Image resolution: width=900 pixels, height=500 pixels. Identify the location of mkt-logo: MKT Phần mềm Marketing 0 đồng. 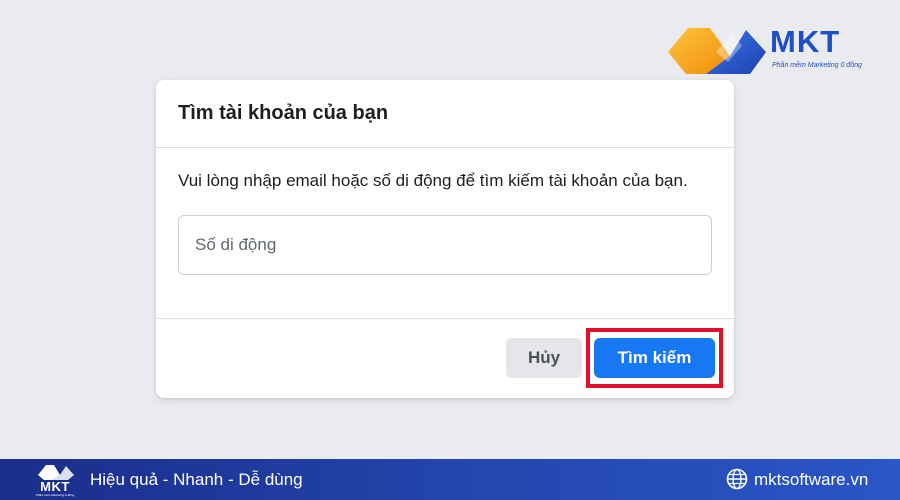
(771, 51).